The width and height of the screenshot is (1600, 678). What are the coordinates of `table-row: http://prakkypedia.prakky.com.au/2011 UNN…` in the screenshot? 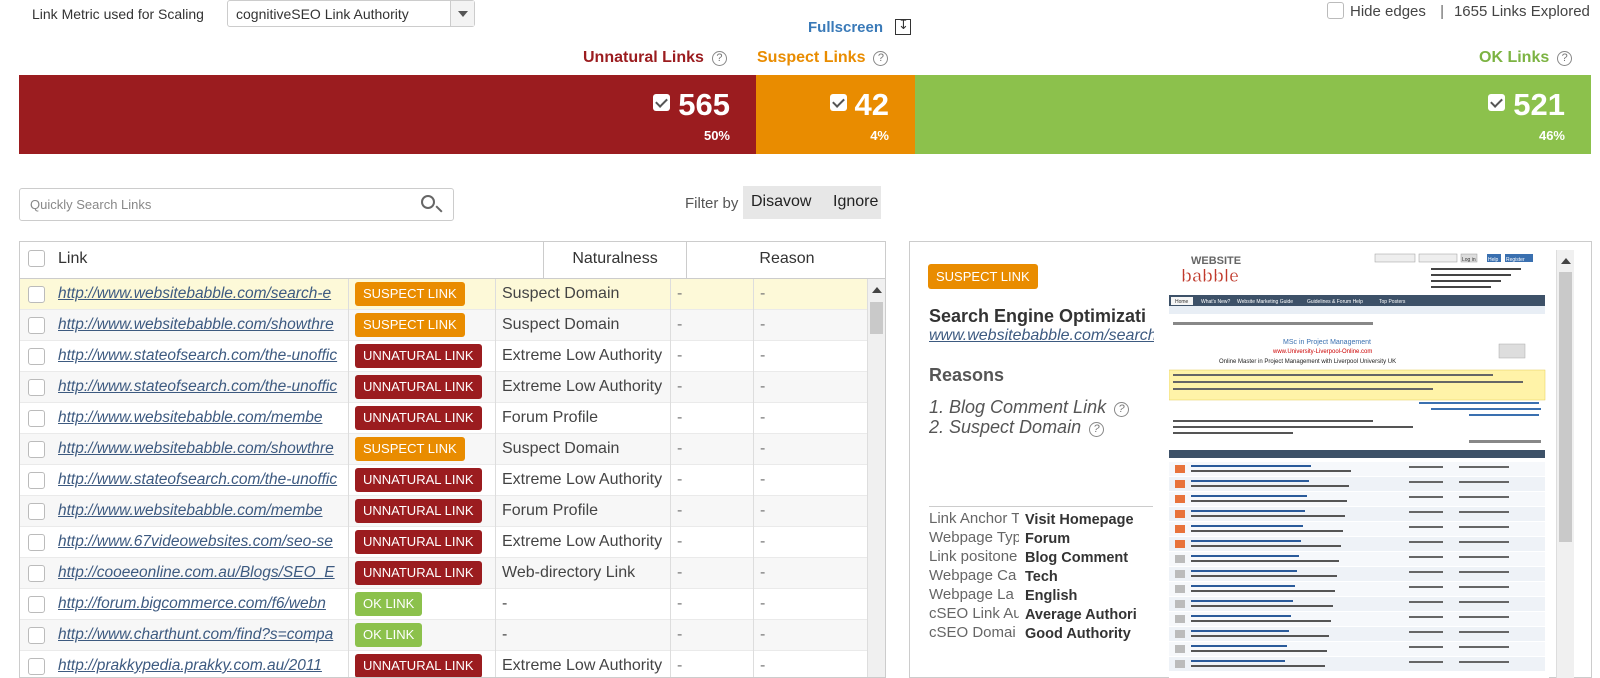 It's located at (444, 664).